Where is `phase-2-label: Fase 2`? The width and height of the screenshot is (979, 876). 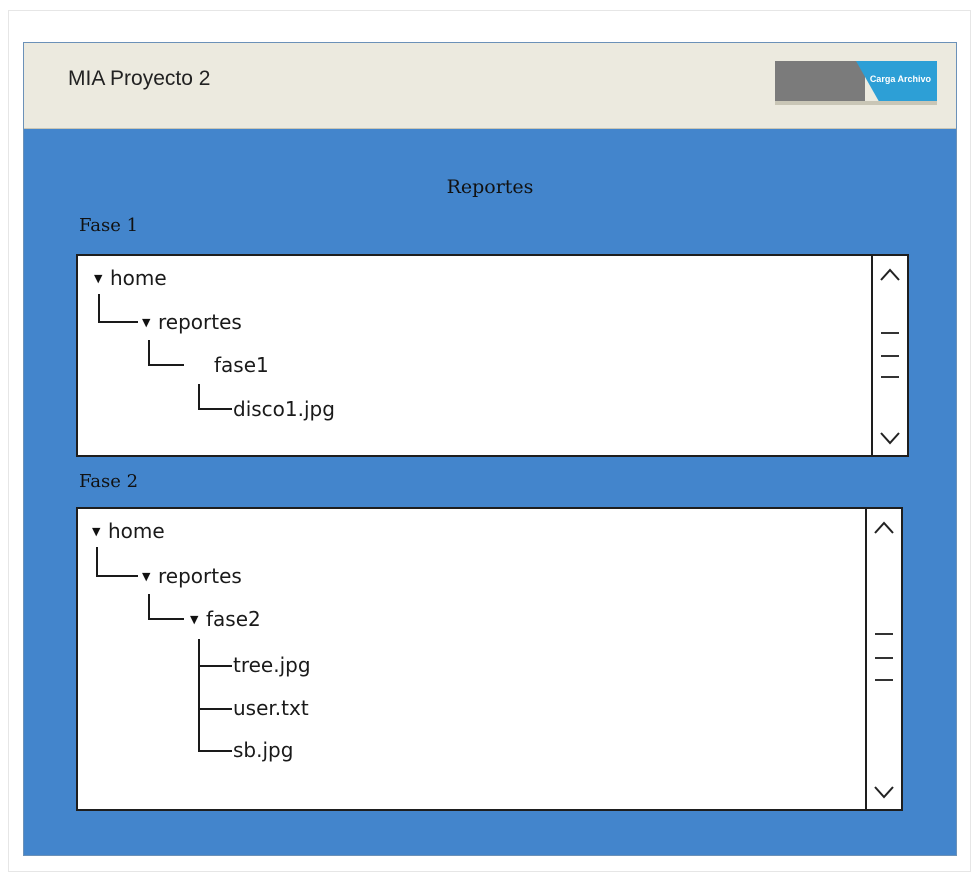 phase-2-label: Fase 2 is located at coordinates (109, 481).